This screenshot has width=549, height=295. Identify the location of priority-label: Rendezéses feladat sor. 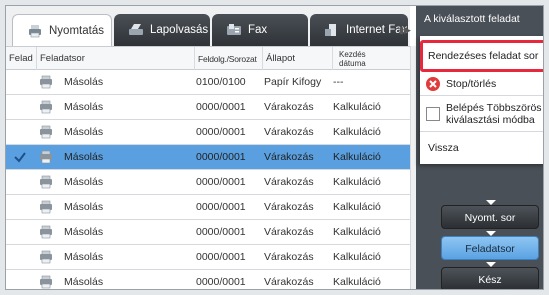
(483, 55).